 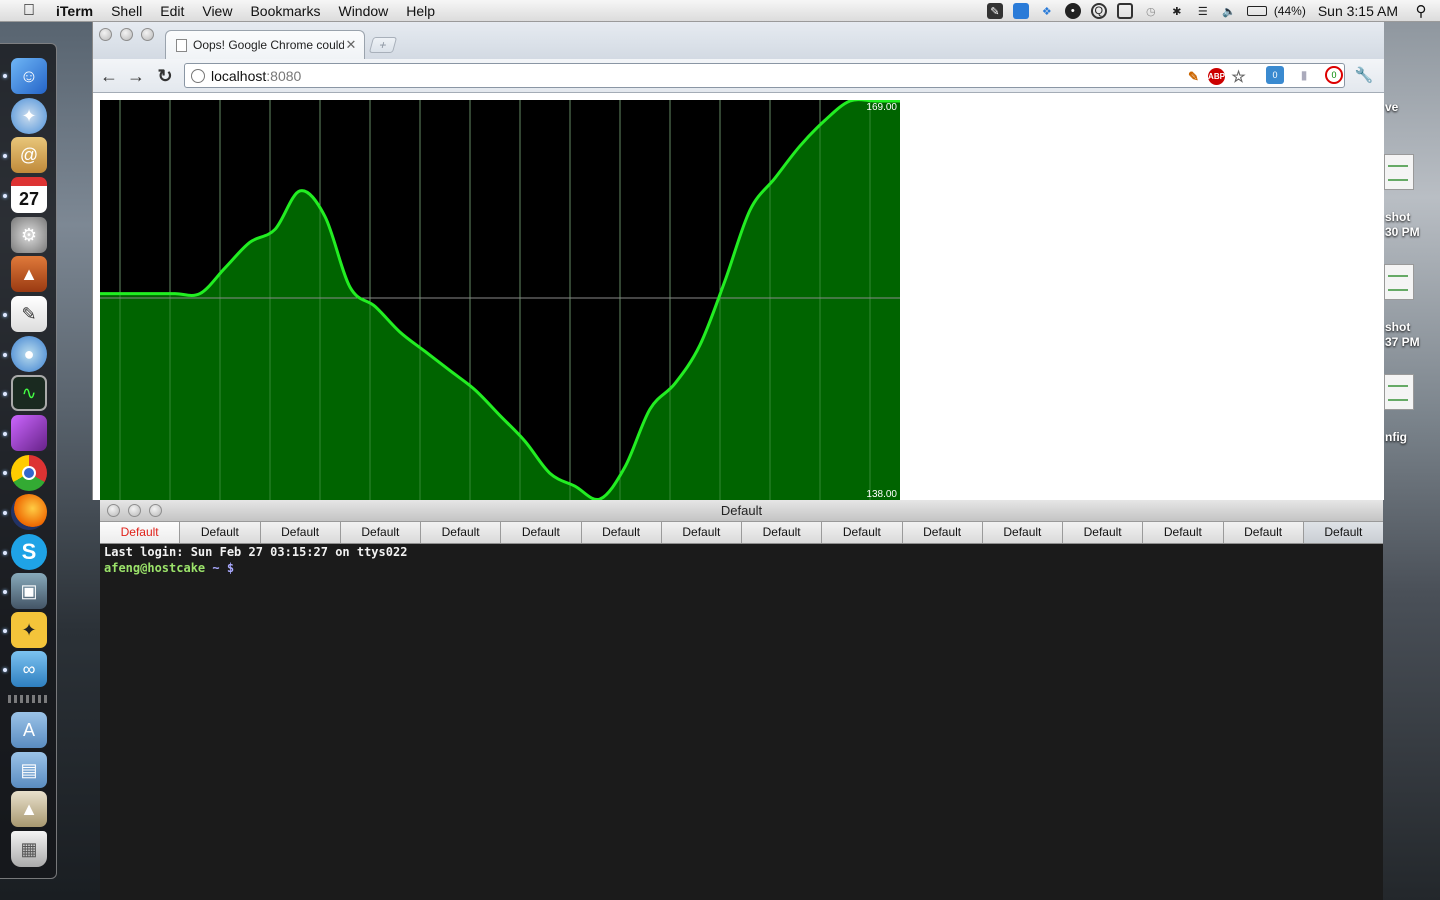 I want to click on address-bar: localhost :8080 ✎ ABP ☆, so click(x=764, y=75).